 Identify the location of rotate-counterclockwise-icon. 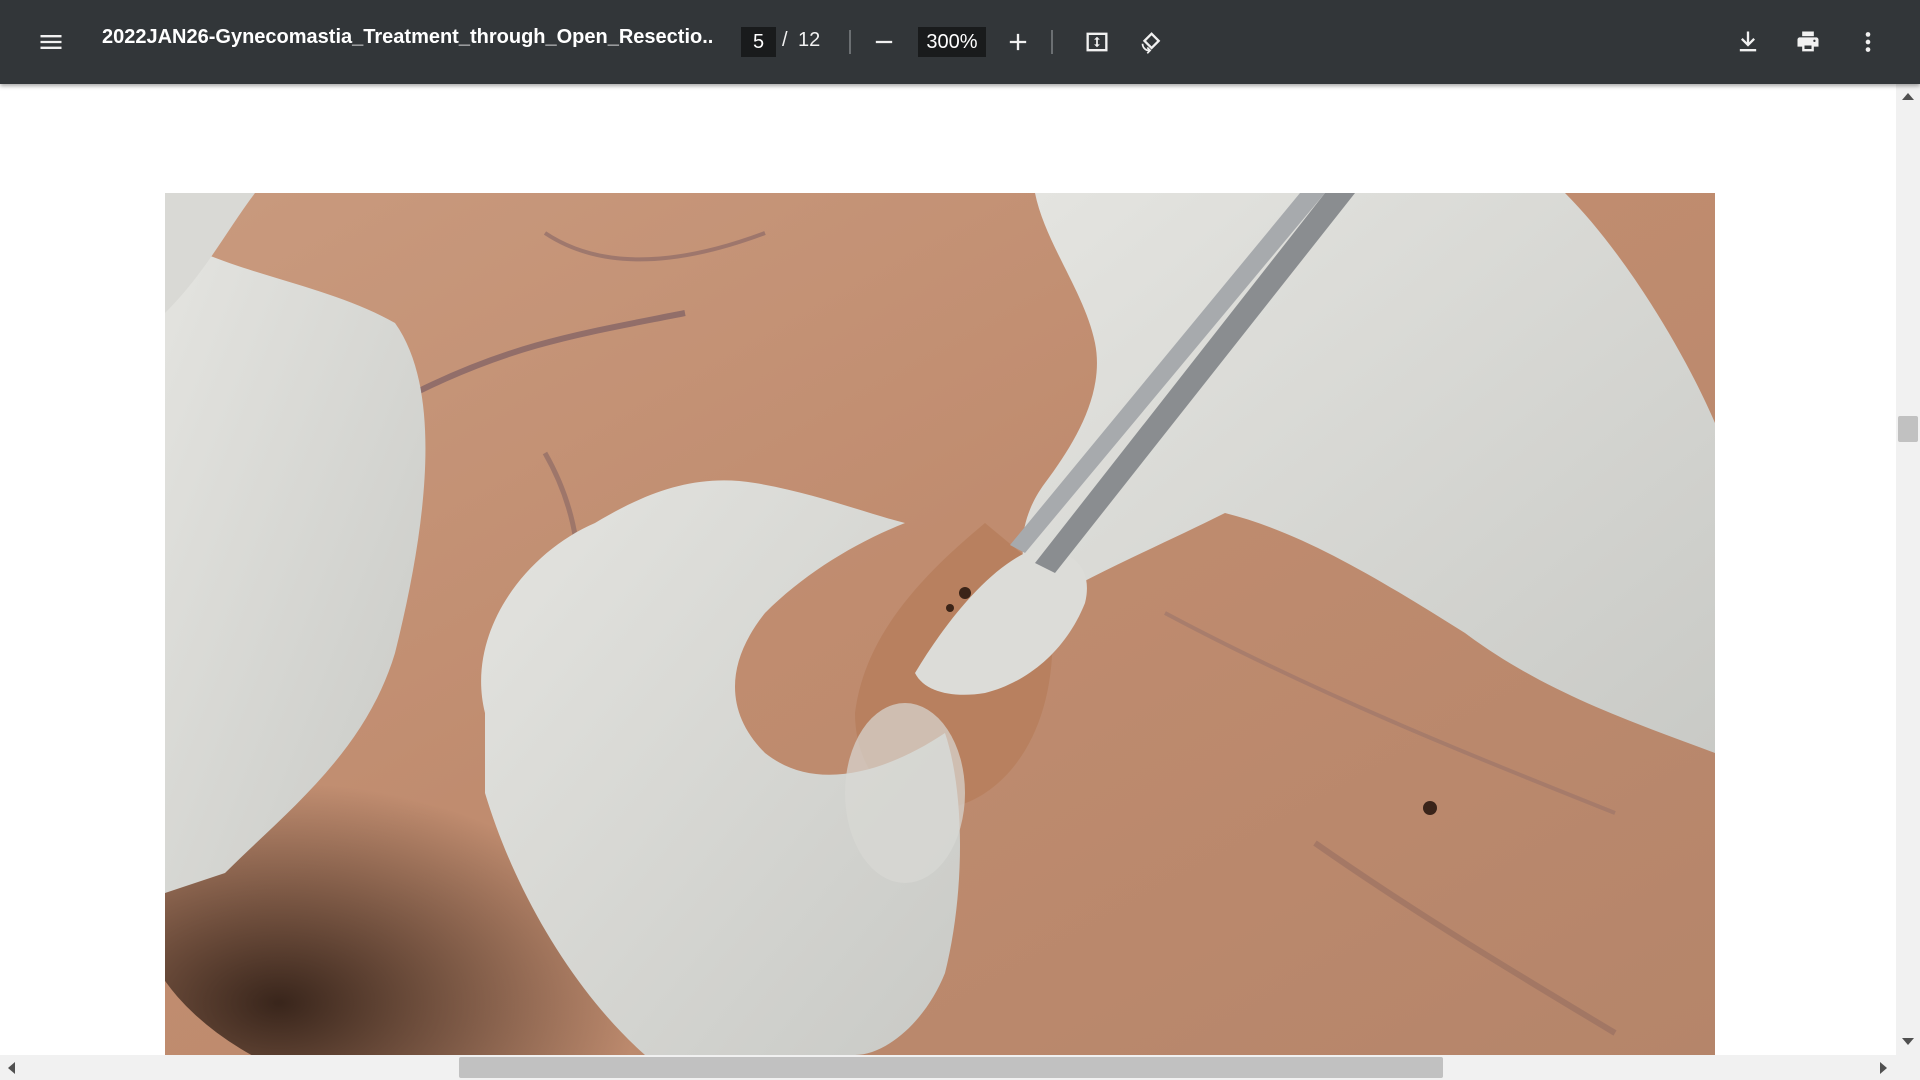
(1151, 43).